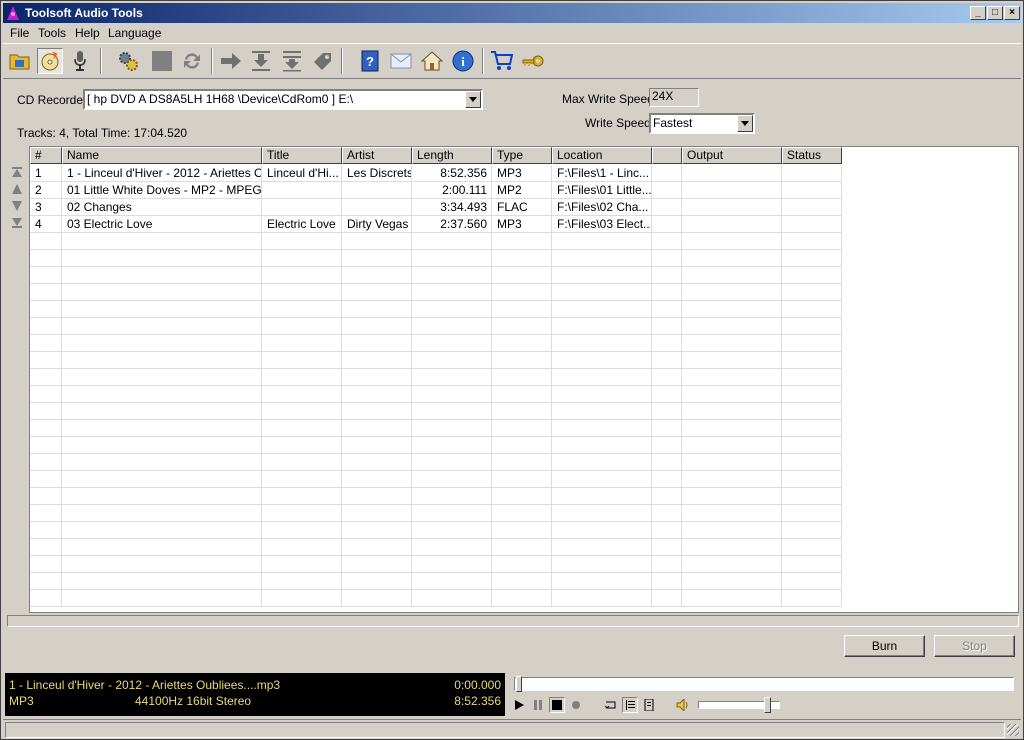 The width and height of the screenshot is (1024, 740). What do you see at coordinates (502, 61) in the screenshot?
I see `shopping-cart-icon` at bounding box center [502, 61].